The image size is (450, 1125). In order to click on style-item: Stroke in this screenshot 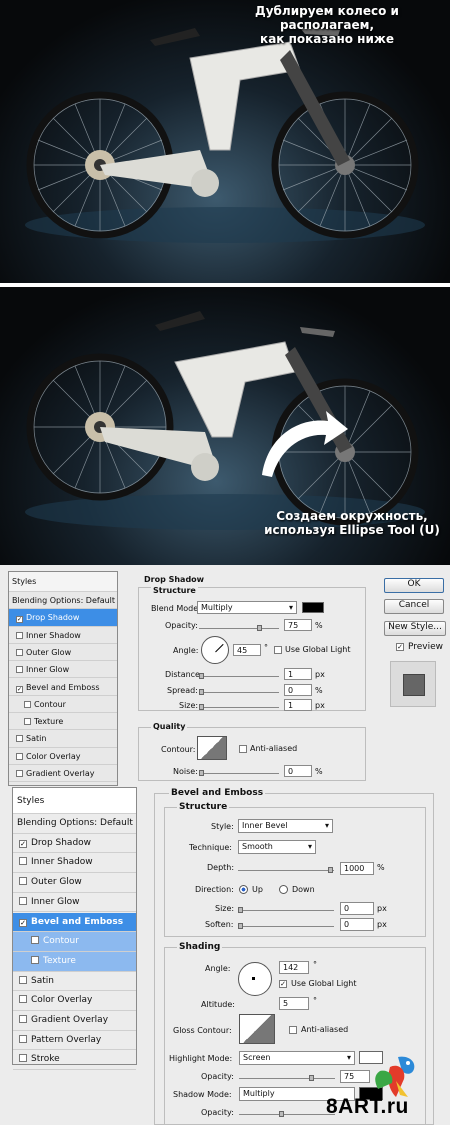, I will do `click(74, 1060)`.